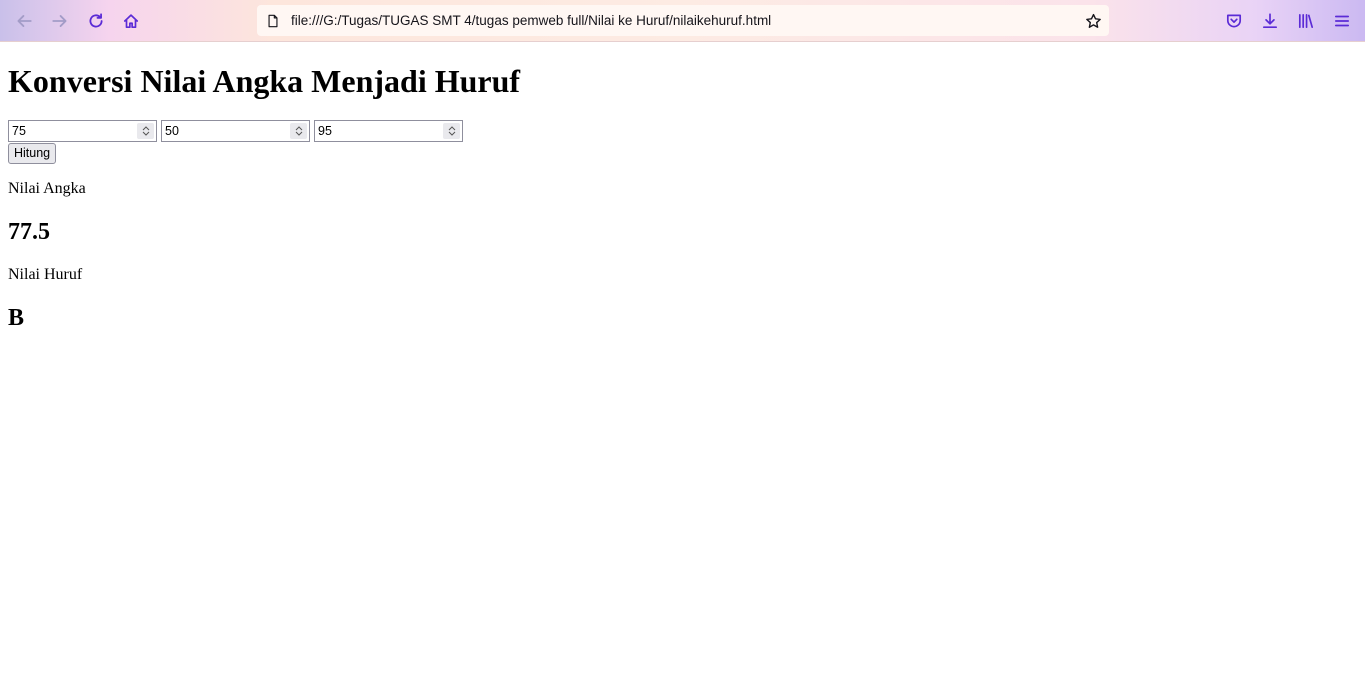 The height and width of the screenshot is (692, 1365). Describe the element at coordinates (60, 21) in the screenshot. I see `forward-arrow-icon` at that location.